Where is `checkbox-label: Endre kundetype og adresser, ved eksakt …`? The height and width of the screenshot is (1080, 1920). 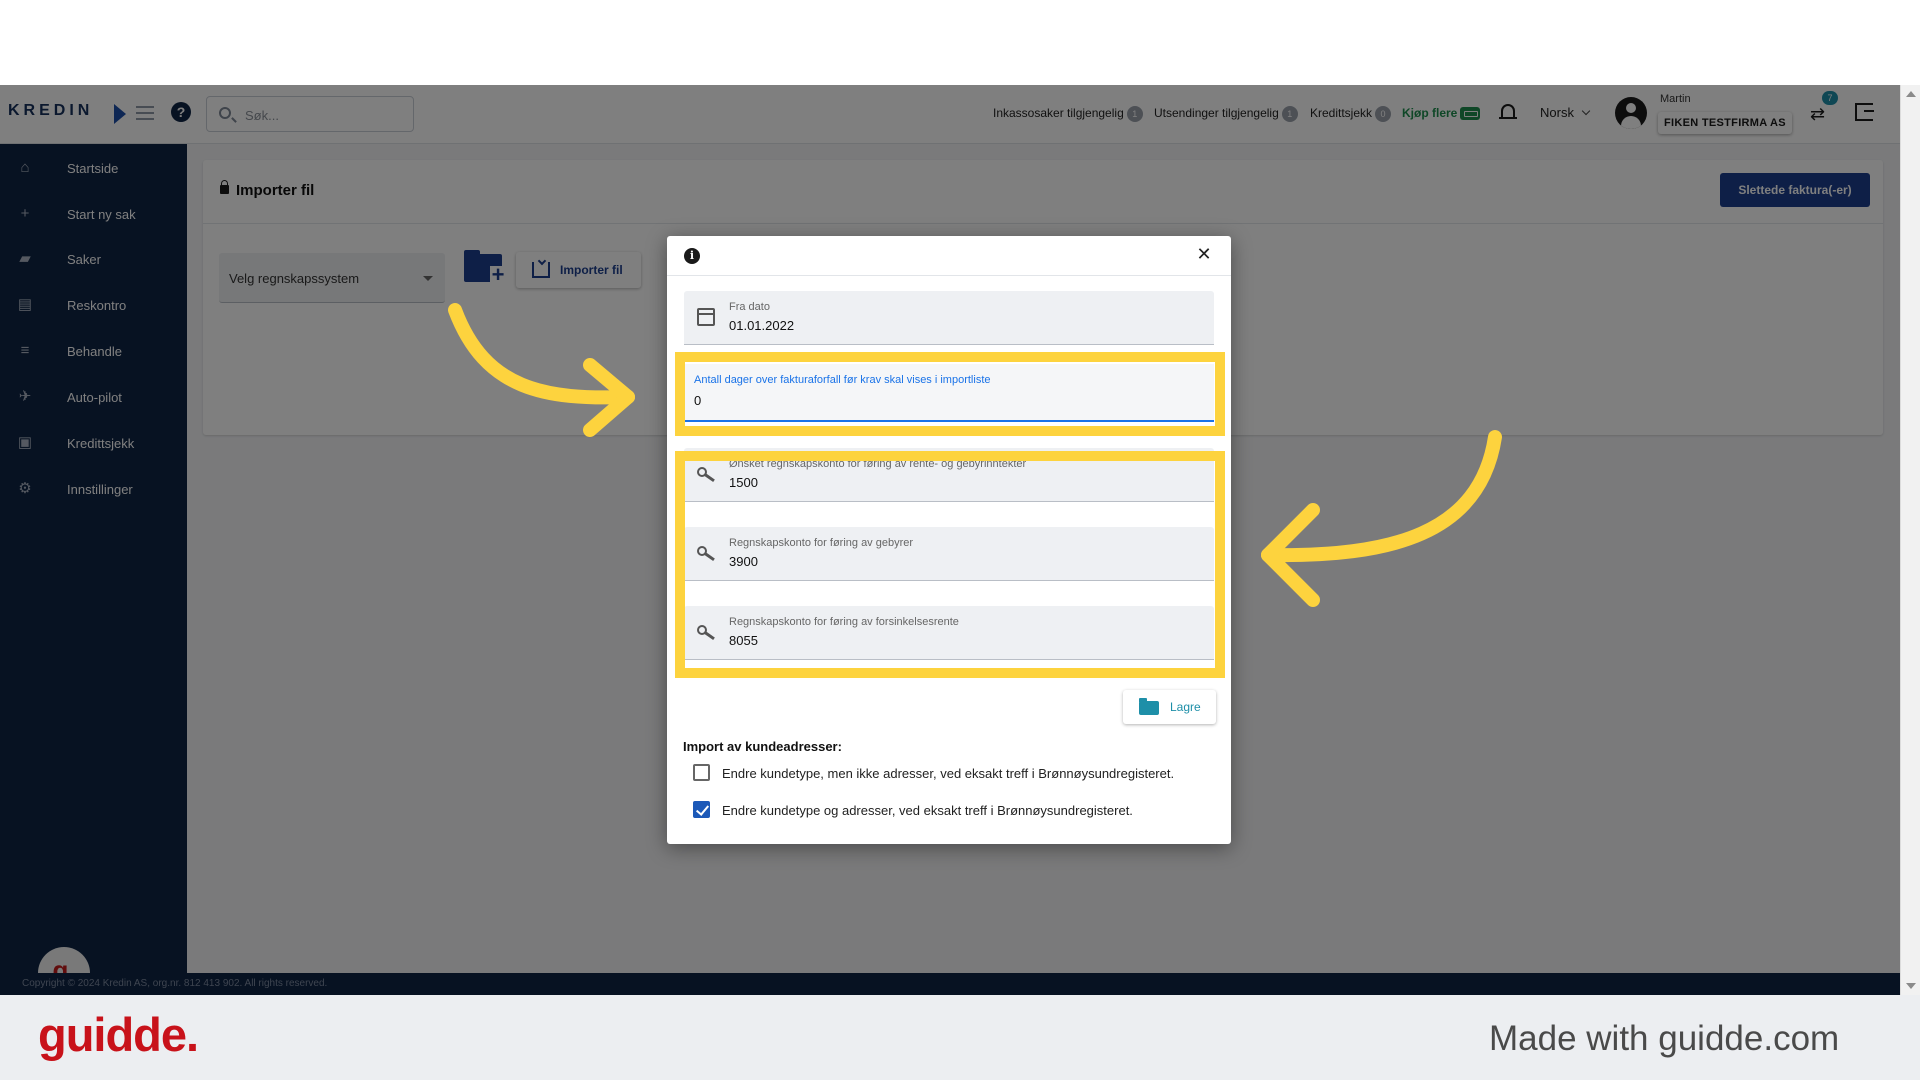 checkbox-label: Endre kundetype og adresser, ved eksakt … is located at coordinates (927, 810).